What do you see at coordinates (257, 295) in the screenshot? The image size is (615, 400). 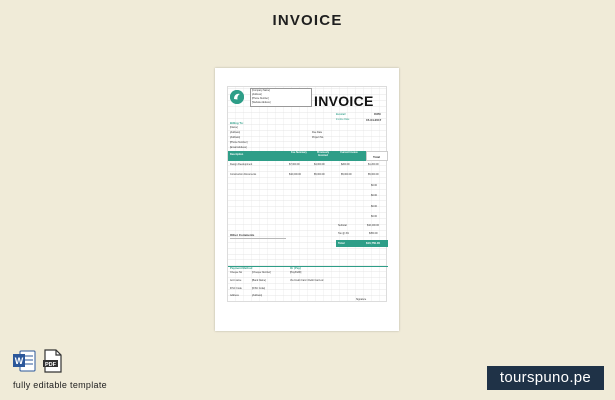 I see `payment-value: [Address]` at bounding box center [257, 295].